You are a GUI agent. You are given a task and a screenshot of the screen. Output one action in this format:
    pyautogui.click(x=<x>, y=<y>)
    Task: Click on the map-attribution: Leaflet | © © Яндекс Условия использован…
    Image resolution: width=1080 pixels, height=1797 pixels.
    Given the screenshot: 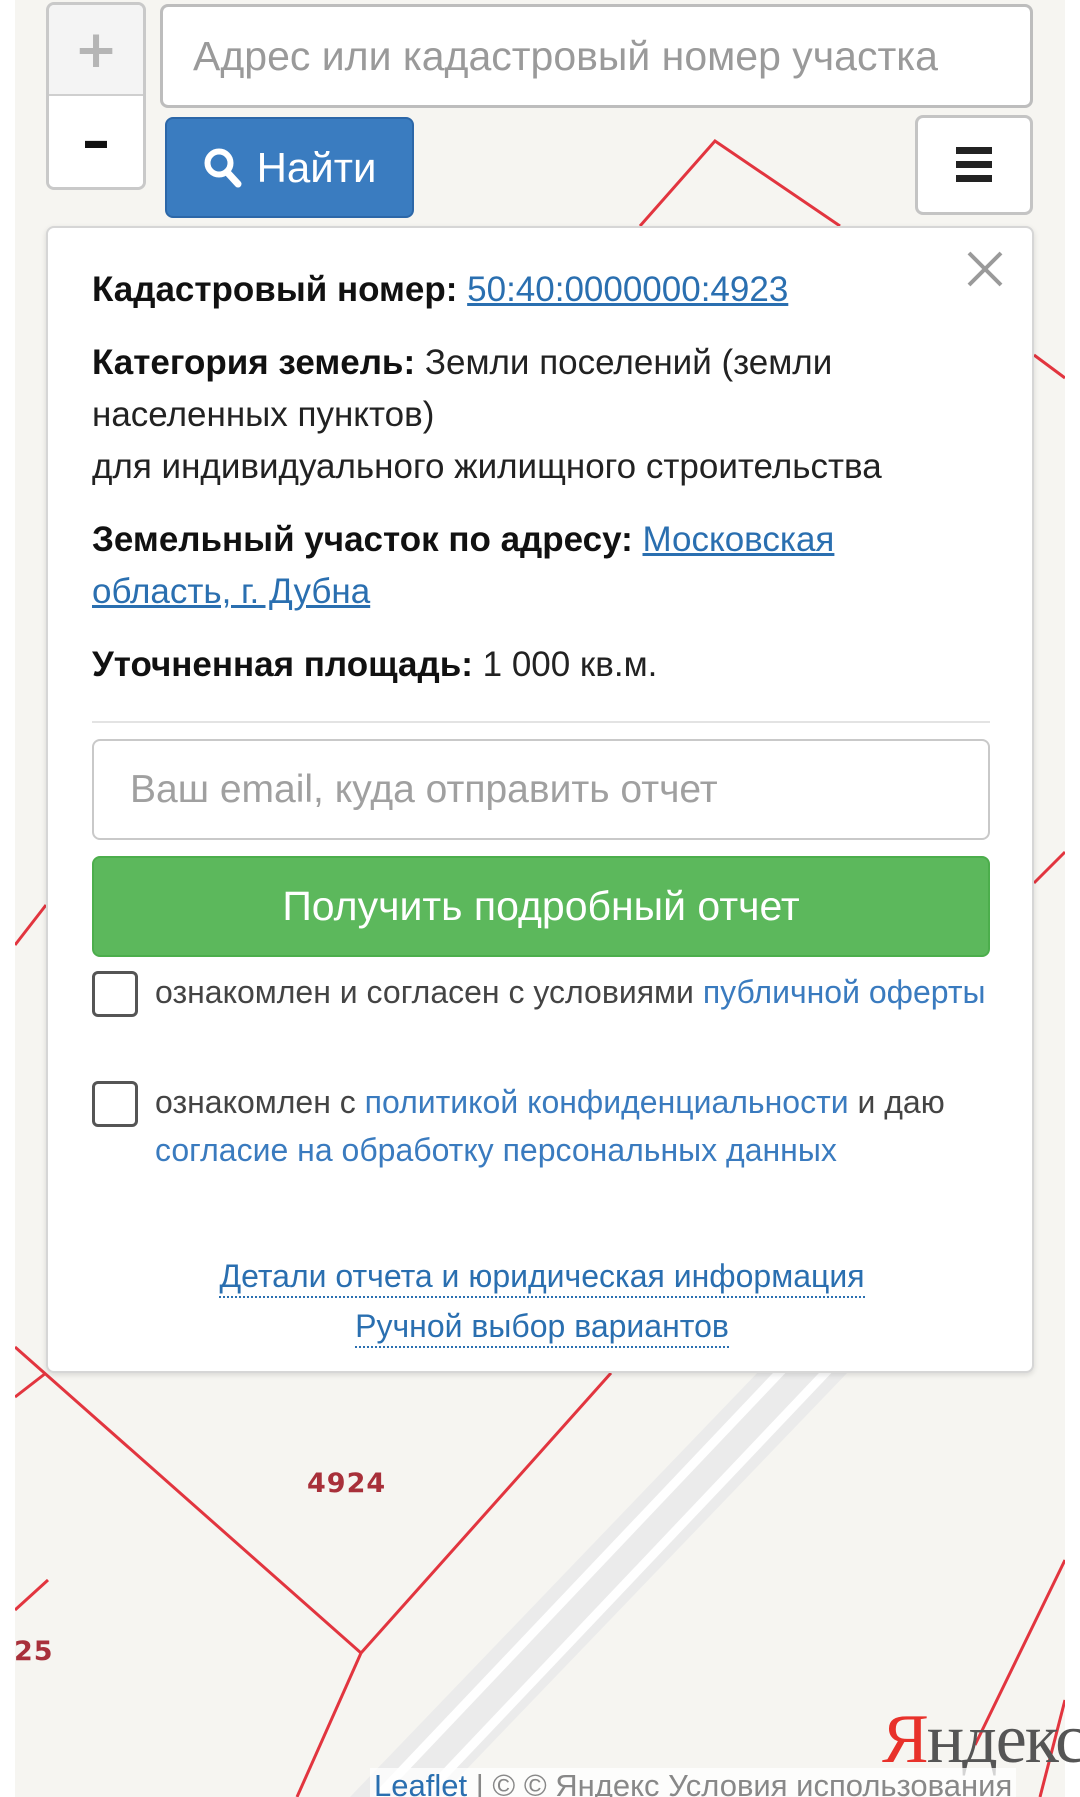 What is the action you would take?
    pyautogui.click(x=693, y=1782)
    